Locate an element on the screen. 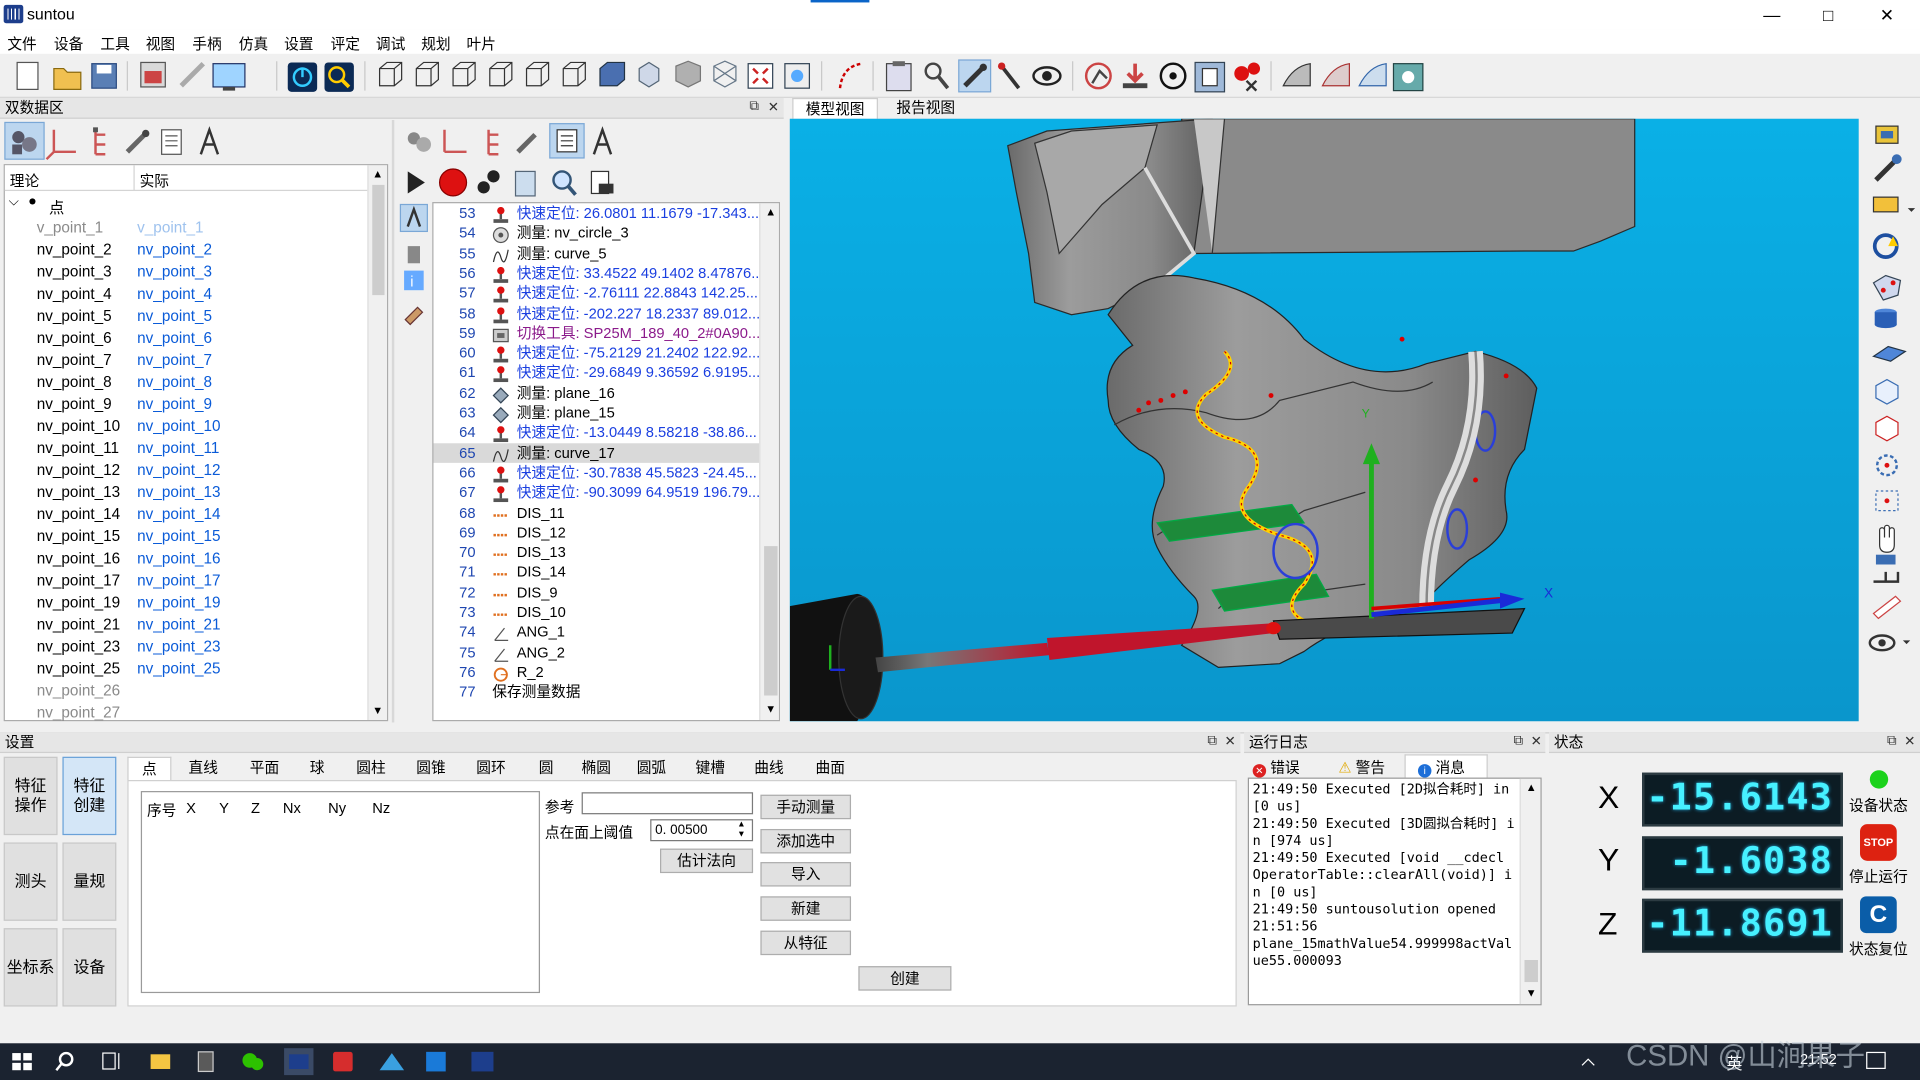 This screenshot has height=1080, width=1920. point-table: 序号 X Y Z Nx Ny Nz is located at coordinates (340, 892).